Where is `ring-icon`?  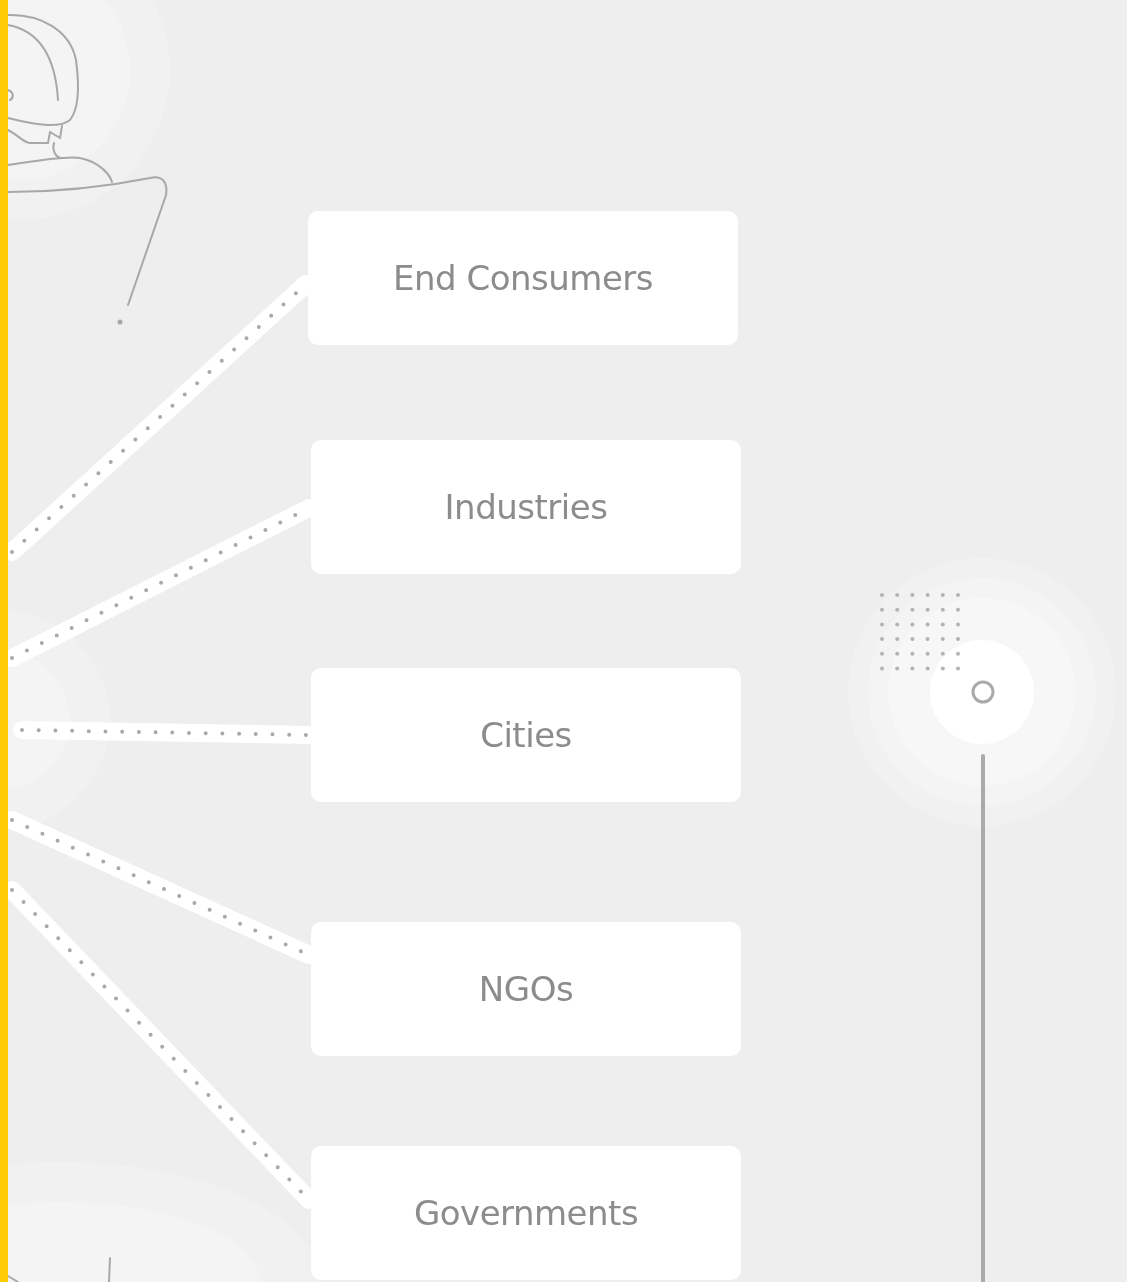 ring-icon is located at coordinates (983, 692).